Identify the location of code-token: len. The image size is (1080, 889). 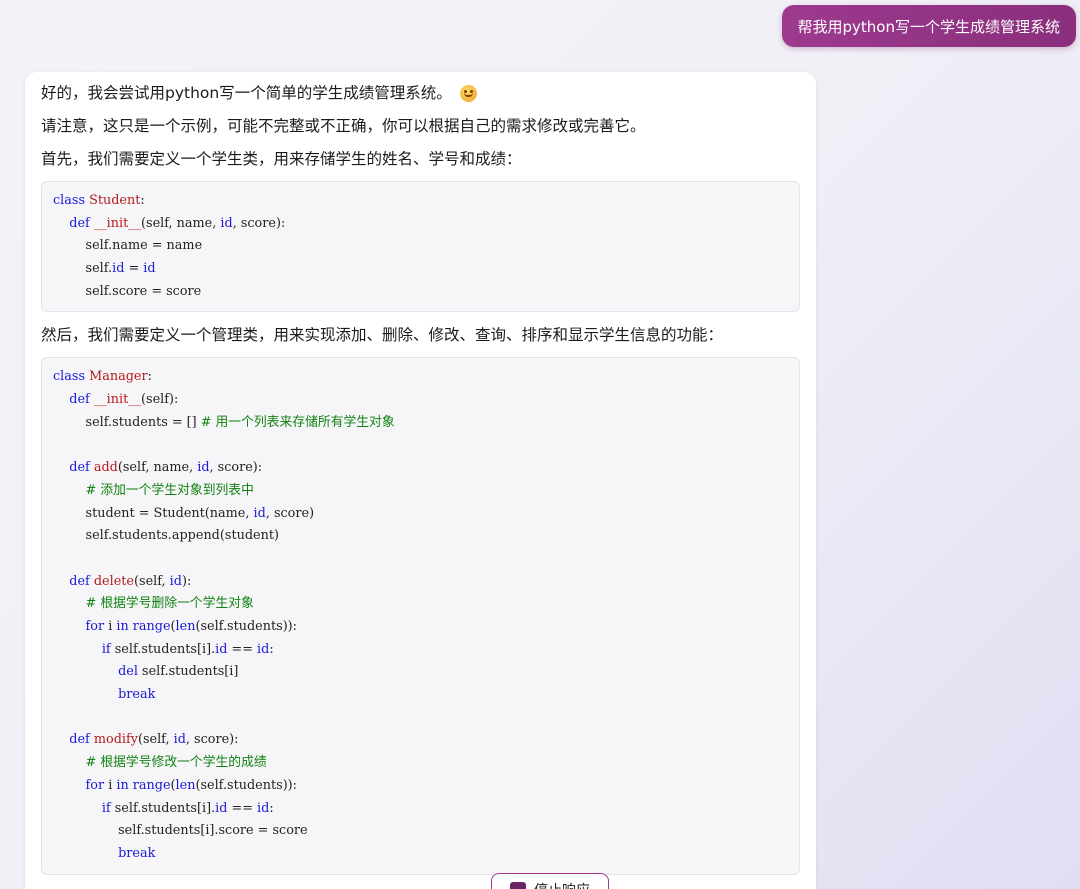
(185, 785).